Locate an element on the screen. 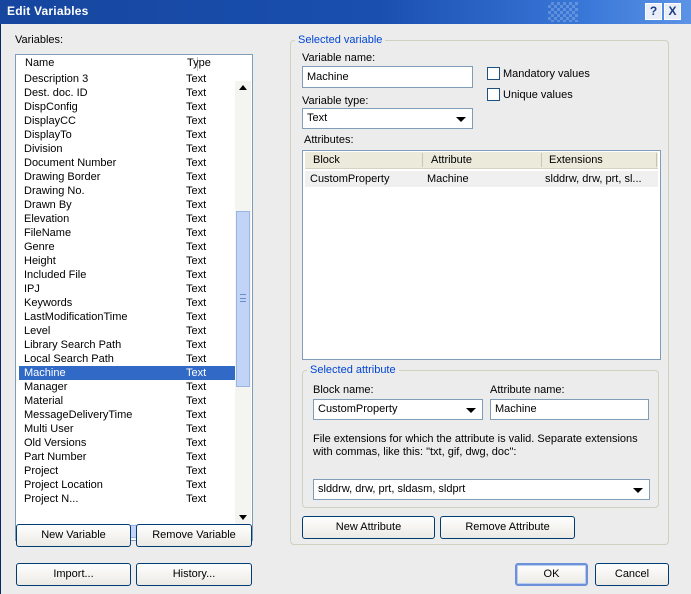 The image size is (691, 594). scroll-down-icon is located at coordinates (243, 517).